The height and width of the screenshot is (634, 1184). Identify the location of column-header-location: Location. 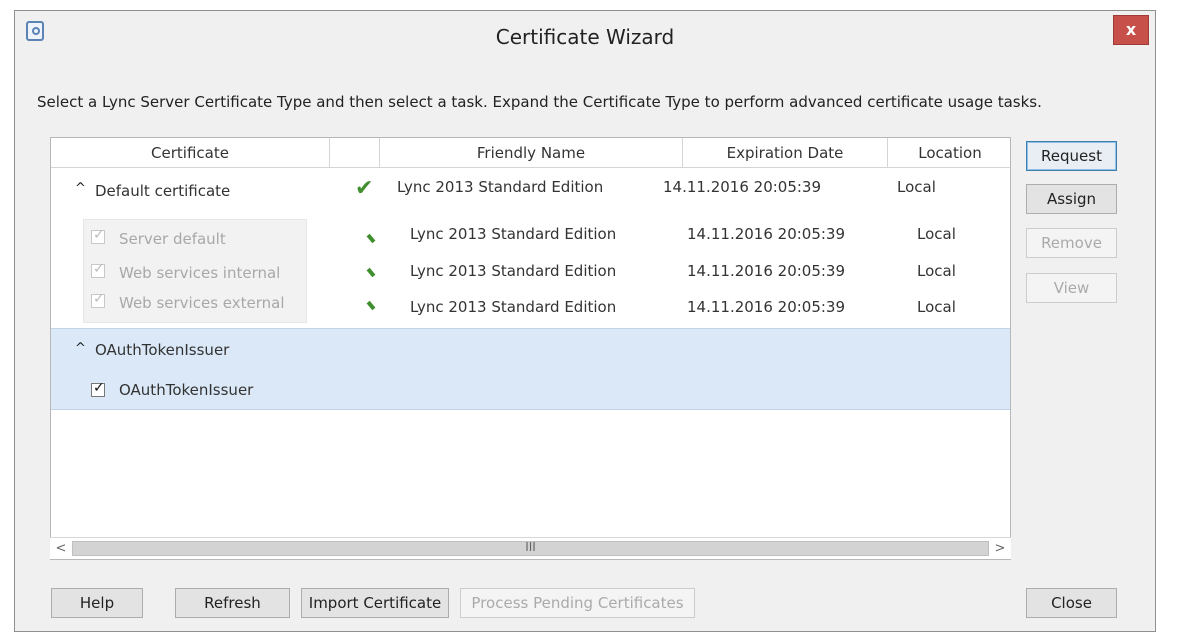
(949, 153).